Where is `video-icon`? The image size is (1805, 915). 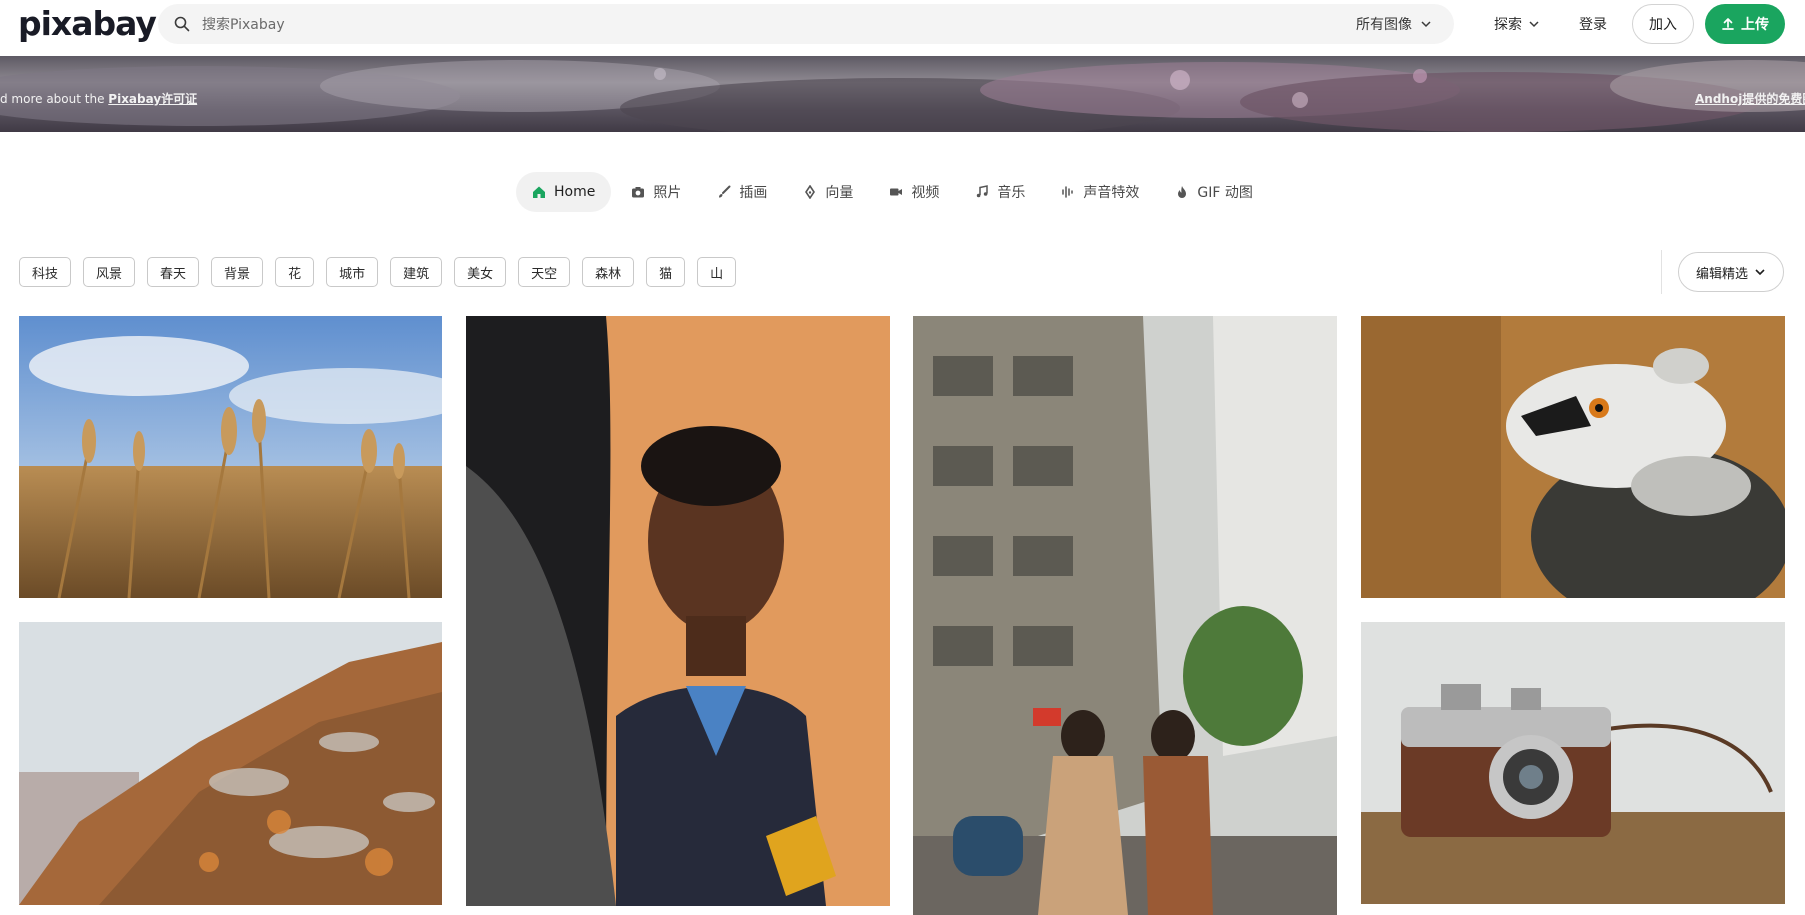
video-icon is located at coordinates (896, 192).